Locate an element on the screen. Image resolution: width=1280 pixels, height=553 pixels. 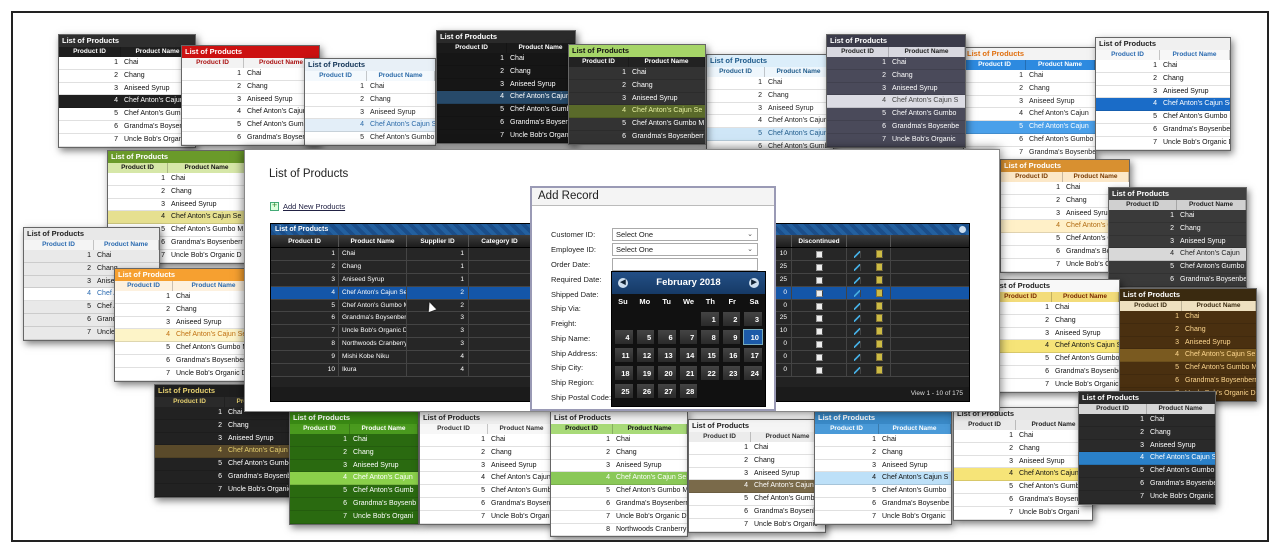
day-cell: 18 is located at coordinates (624, 373).